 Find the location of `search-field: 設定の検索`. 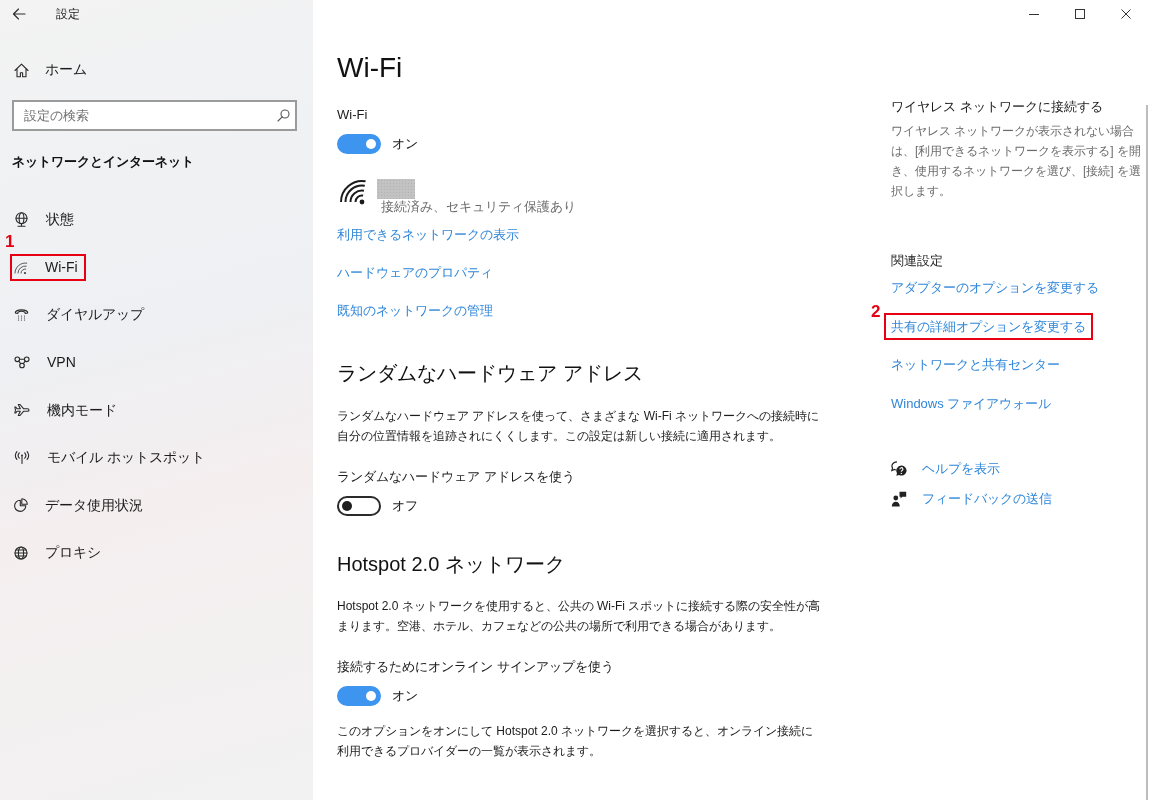

search-field: 設定の検索 is located at coordinates (154, 115).